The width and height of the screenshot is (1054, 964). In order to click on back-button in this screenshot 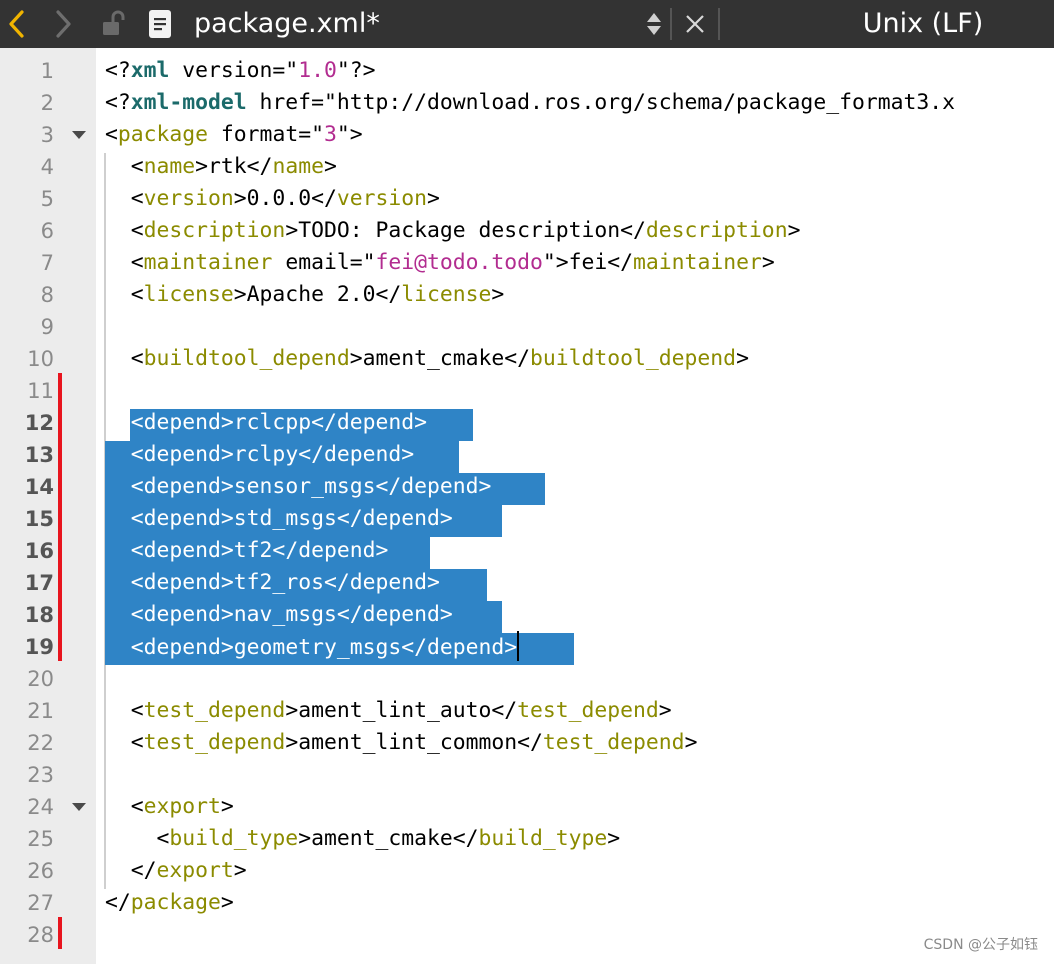, I will do `click(17, 24)`.